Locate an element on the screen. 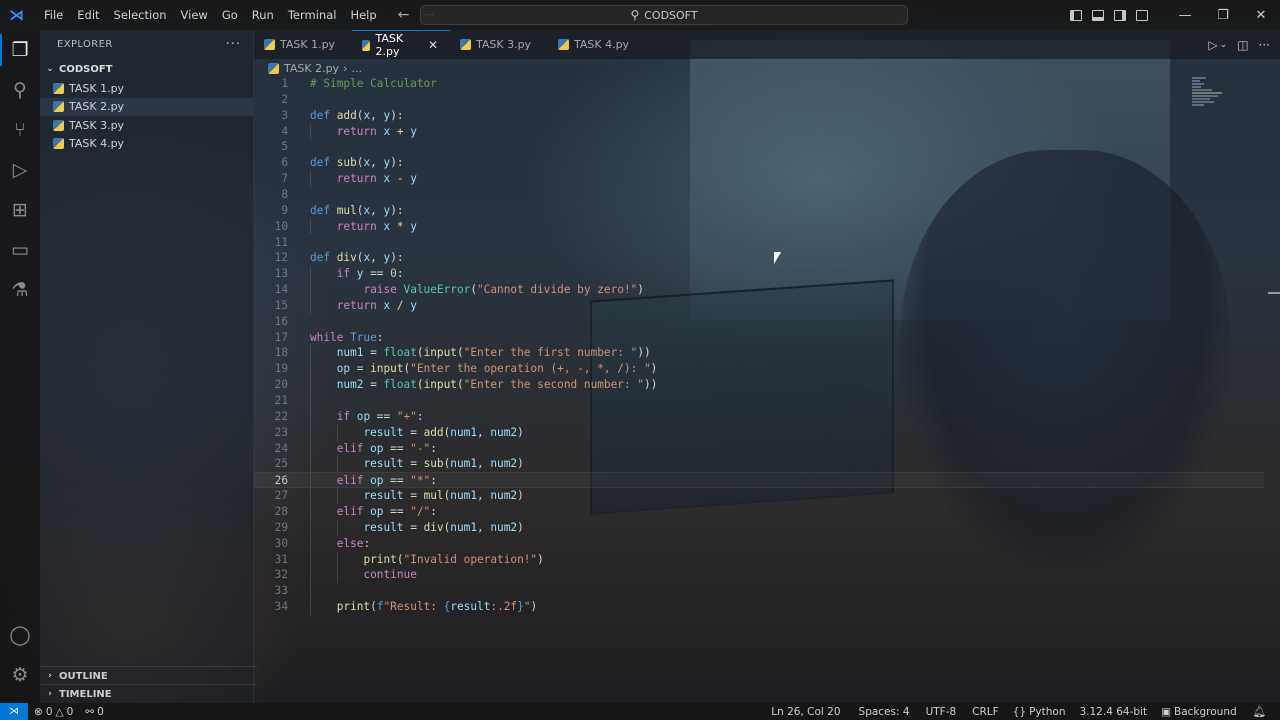 The height and width of the screenshot is (720, 1280). encoding: UTF-8 is located at coordinates (943, 712).